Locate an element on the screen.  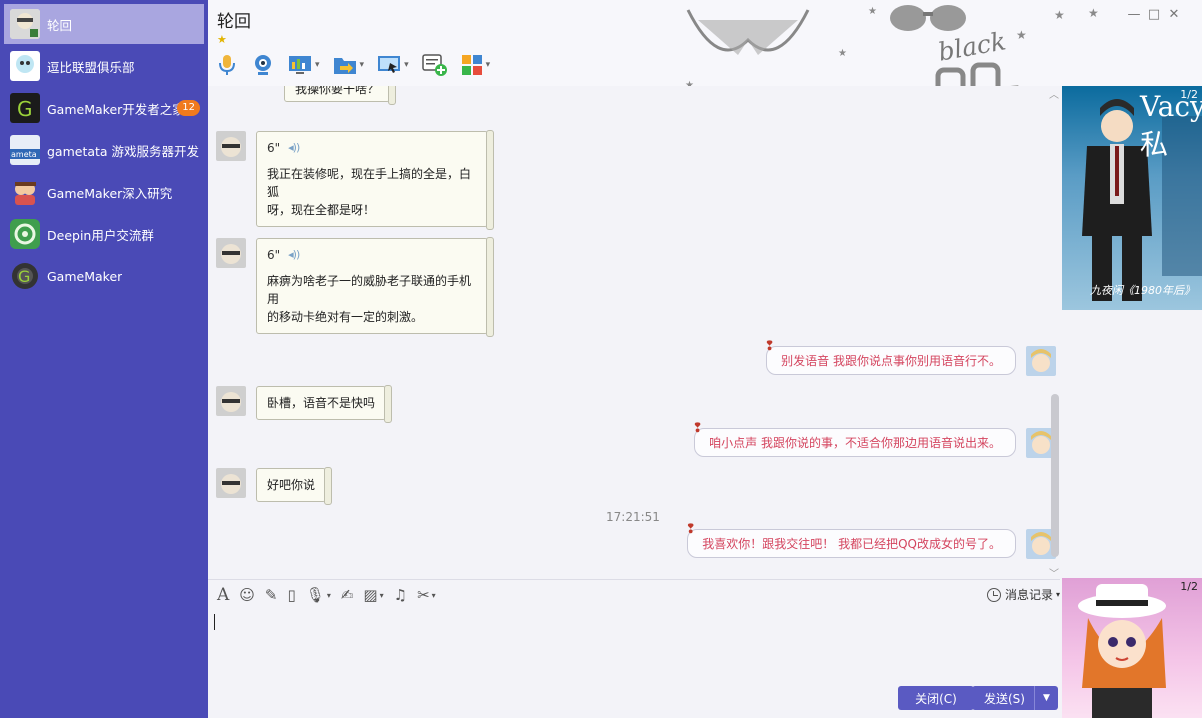
video-call-button is located at coordinates (263, 65).